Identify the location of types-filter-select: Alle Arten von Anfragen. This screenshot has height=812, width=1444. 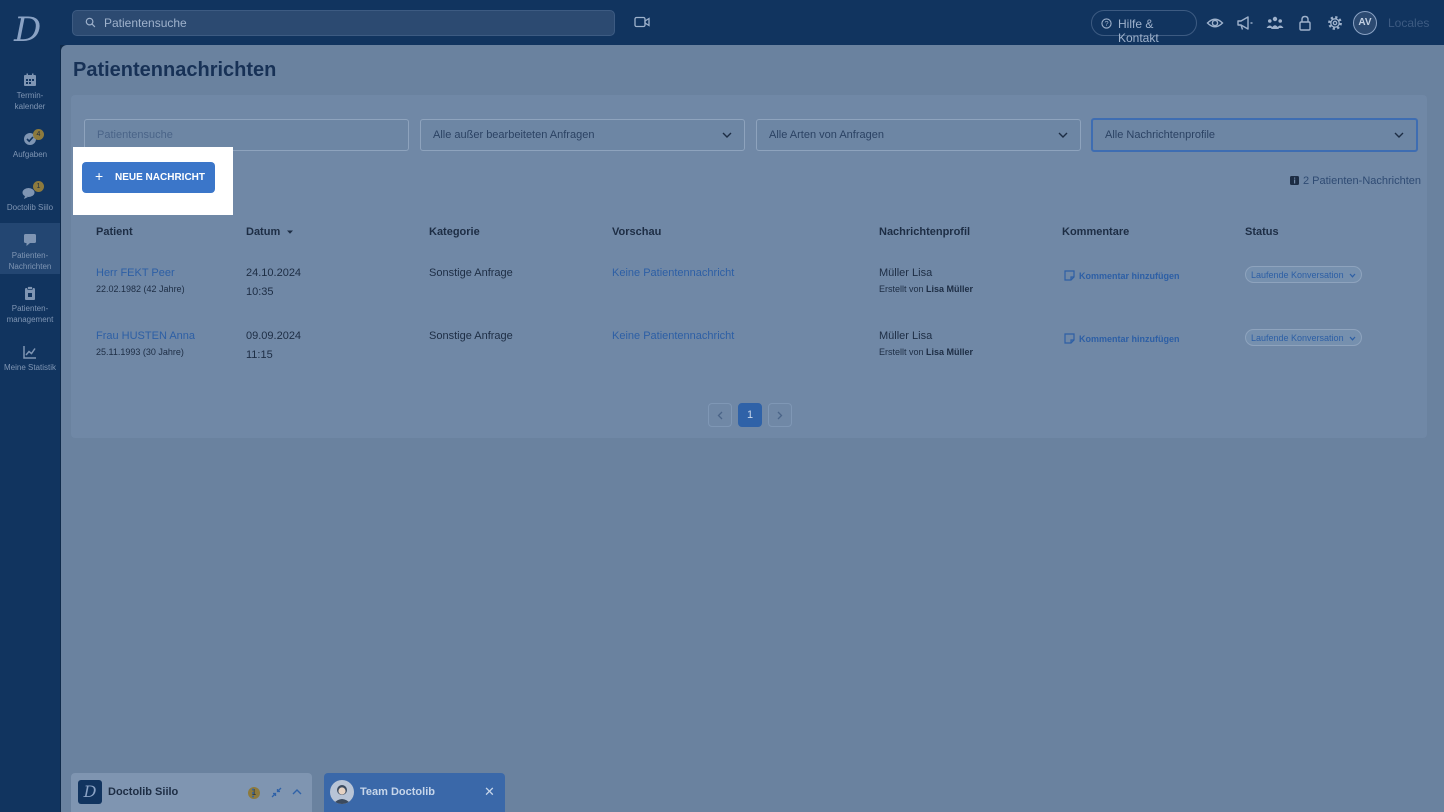
(918, 135).